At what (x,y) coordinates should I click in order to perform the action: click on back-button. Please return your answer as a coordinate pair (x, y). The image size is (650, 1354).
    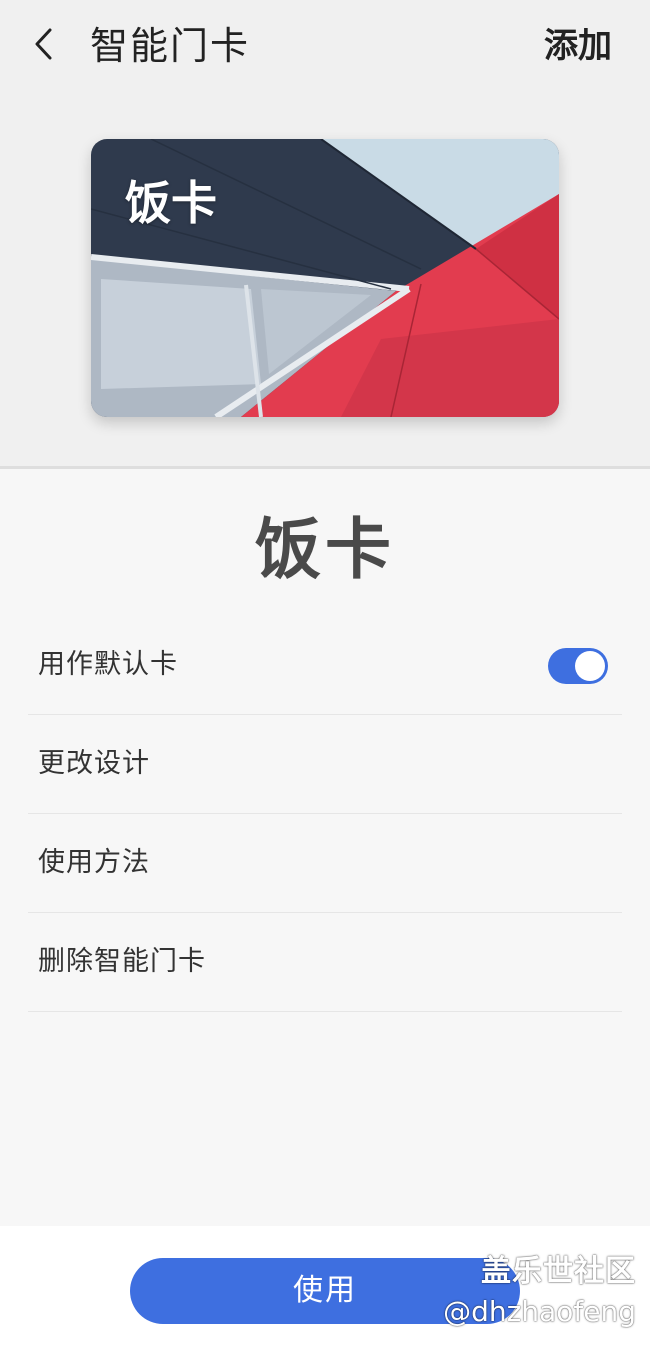
    Looking at the image, I should click on (44, 44).